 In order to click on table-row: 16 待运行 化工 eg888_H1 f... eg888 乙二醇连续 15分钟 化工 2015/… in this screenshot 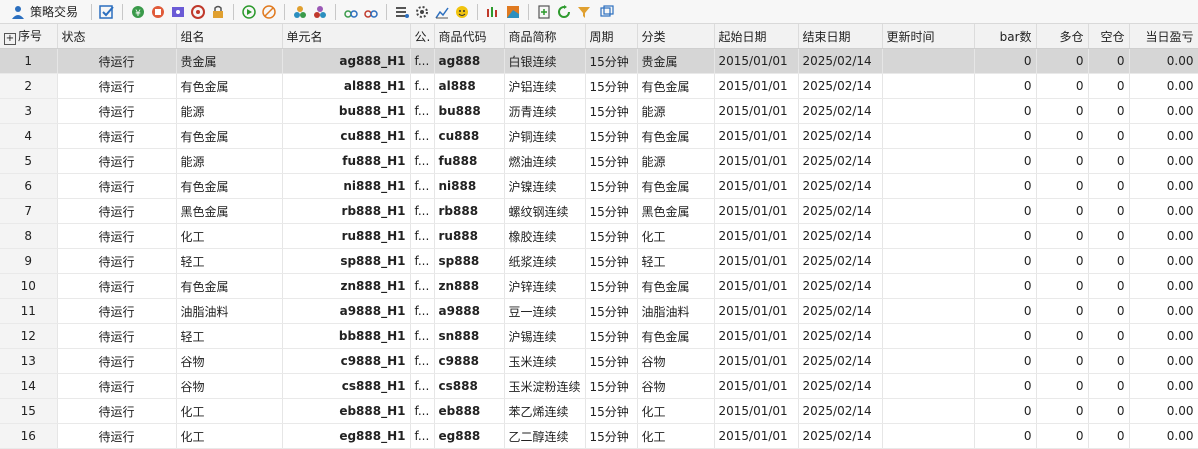, I will do `click(599, 436)`.